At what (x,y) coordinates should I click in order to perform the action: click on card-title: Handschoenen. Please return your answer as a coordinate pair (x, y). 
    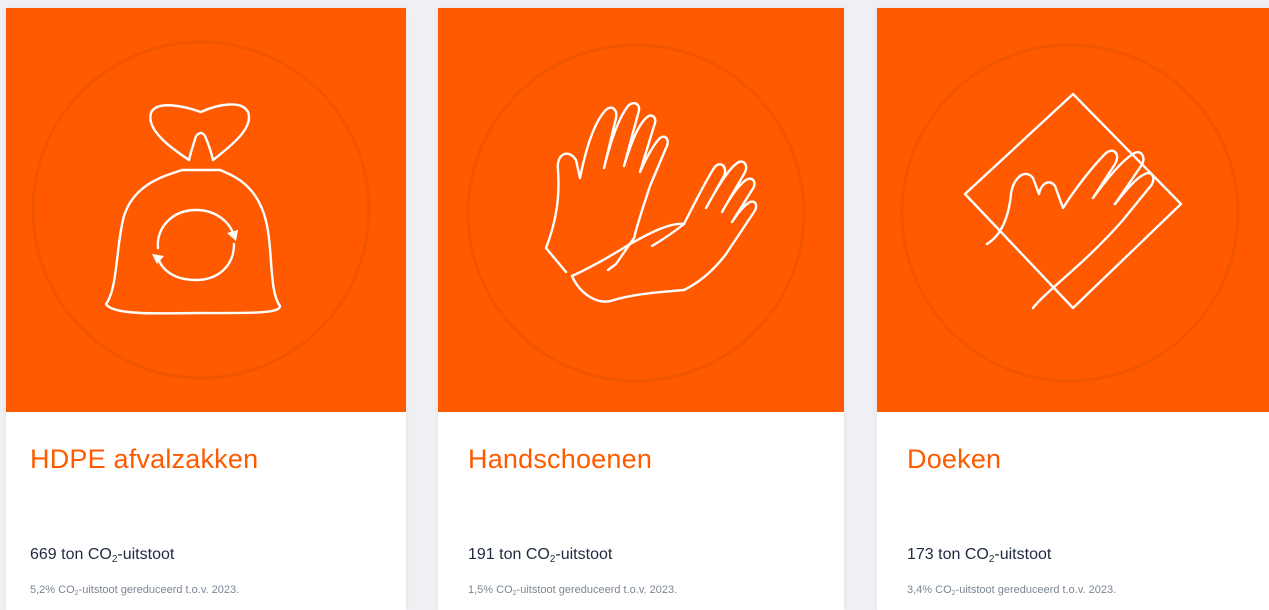
    Looking at the image, I should click on (560, 459).